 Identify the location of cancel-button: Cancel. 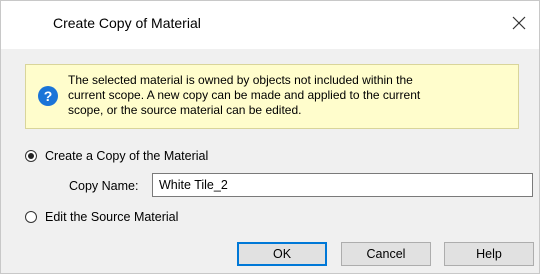
(386, 254).